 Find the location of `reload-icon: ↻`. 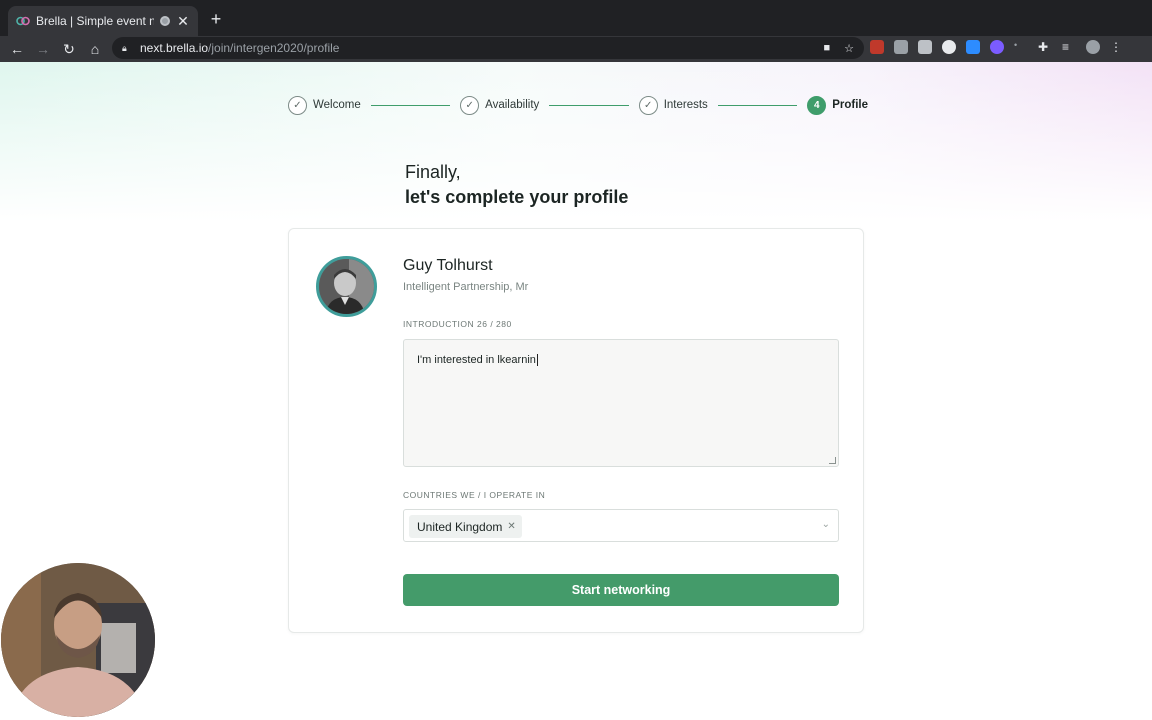

reload-icon: ↻ is located at coordinates (69, 49).